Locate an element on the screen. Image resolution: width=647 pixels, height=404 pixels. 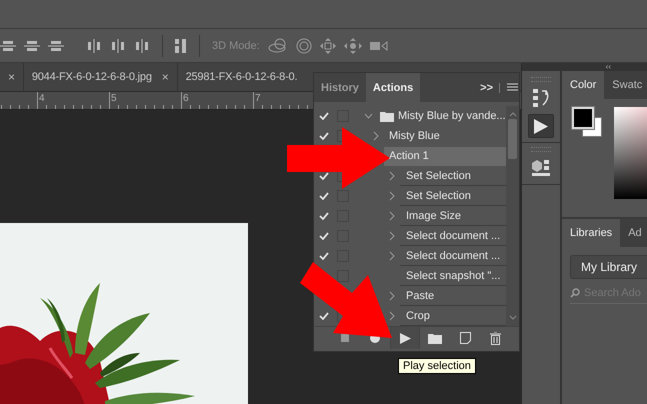
scroll-thumb is located at coordinates (512, 139).